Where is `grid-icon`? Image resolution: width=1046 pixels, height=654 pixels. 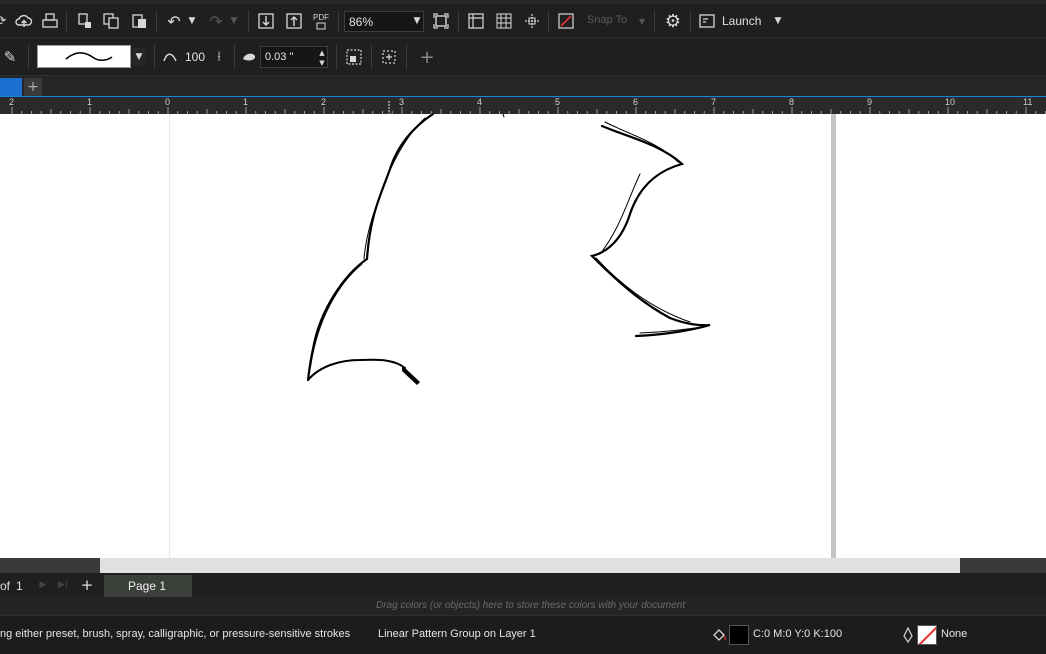
grid-icon is located at coordinates (504, 21).